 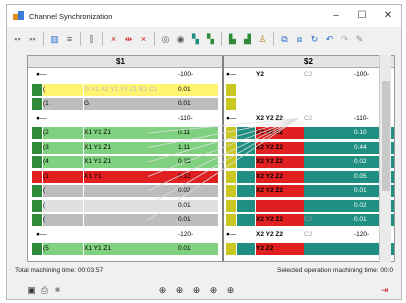 What do you see at coordinates (284, 39) in the screenshot?
I see `export-icon: ⧉` at bounding box center [284, 39].